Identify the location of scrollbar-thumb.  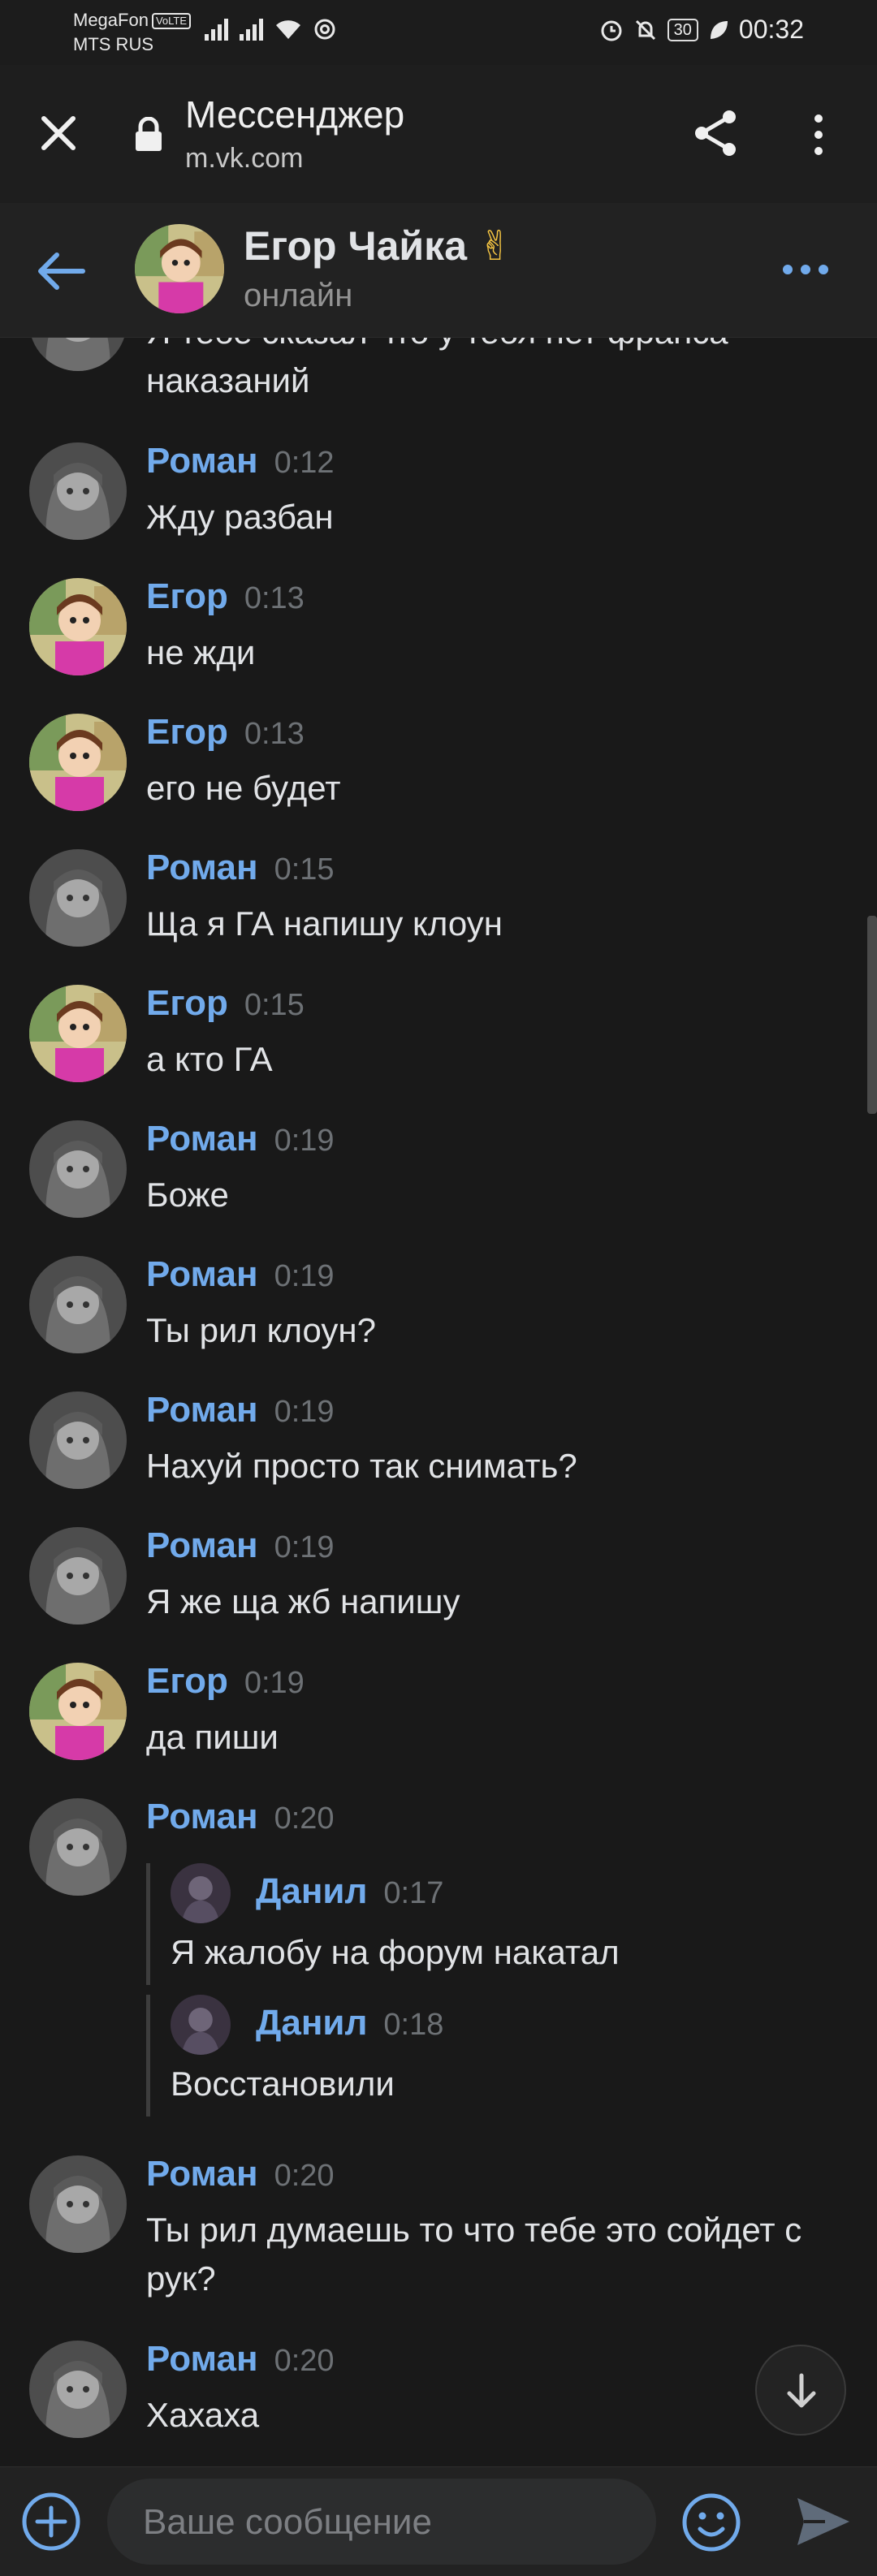
(872, 1015).